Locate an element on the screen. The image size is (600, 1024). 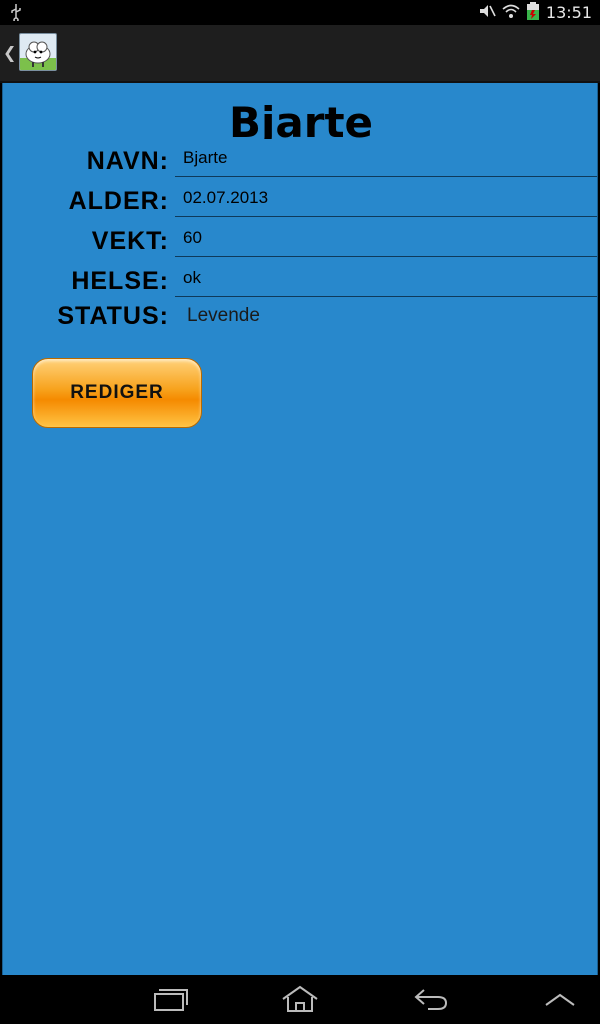
navigation-bar is located at coordinates (300, 999).